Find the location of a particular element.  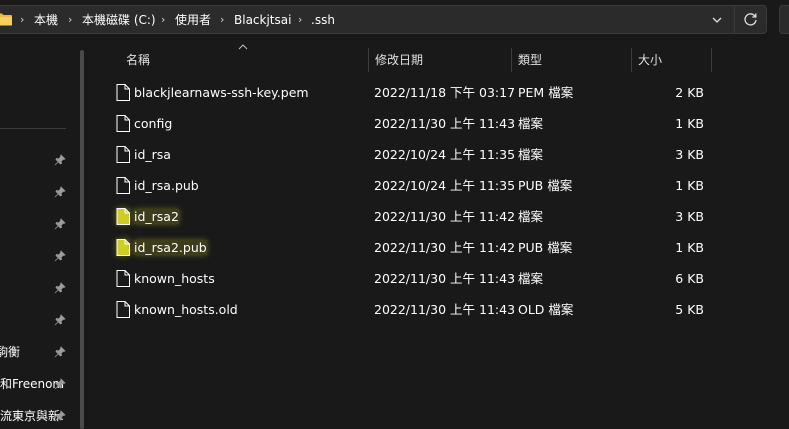

file-size: 6 KB is located at coordinates (689, 278).